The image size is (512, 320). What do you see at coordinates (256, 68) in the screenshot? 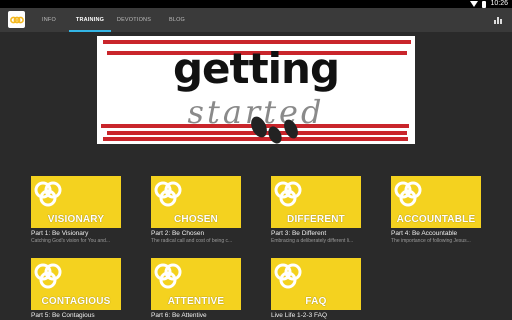
I see `banner-title: getting` at bounding box center [256, 68].